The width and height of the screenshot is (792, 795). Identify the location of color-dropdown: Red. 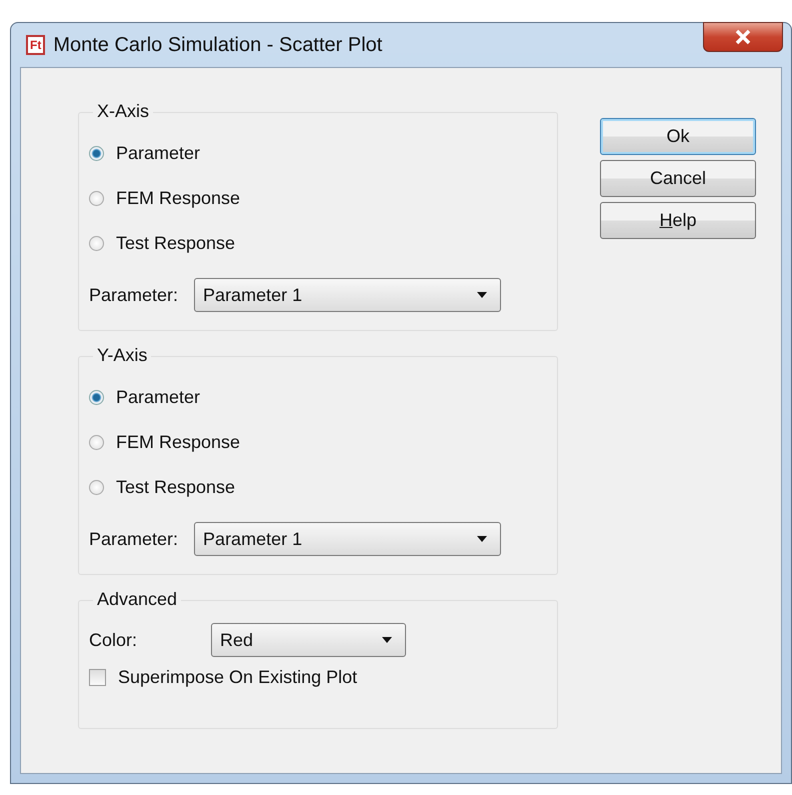
(308, 640).